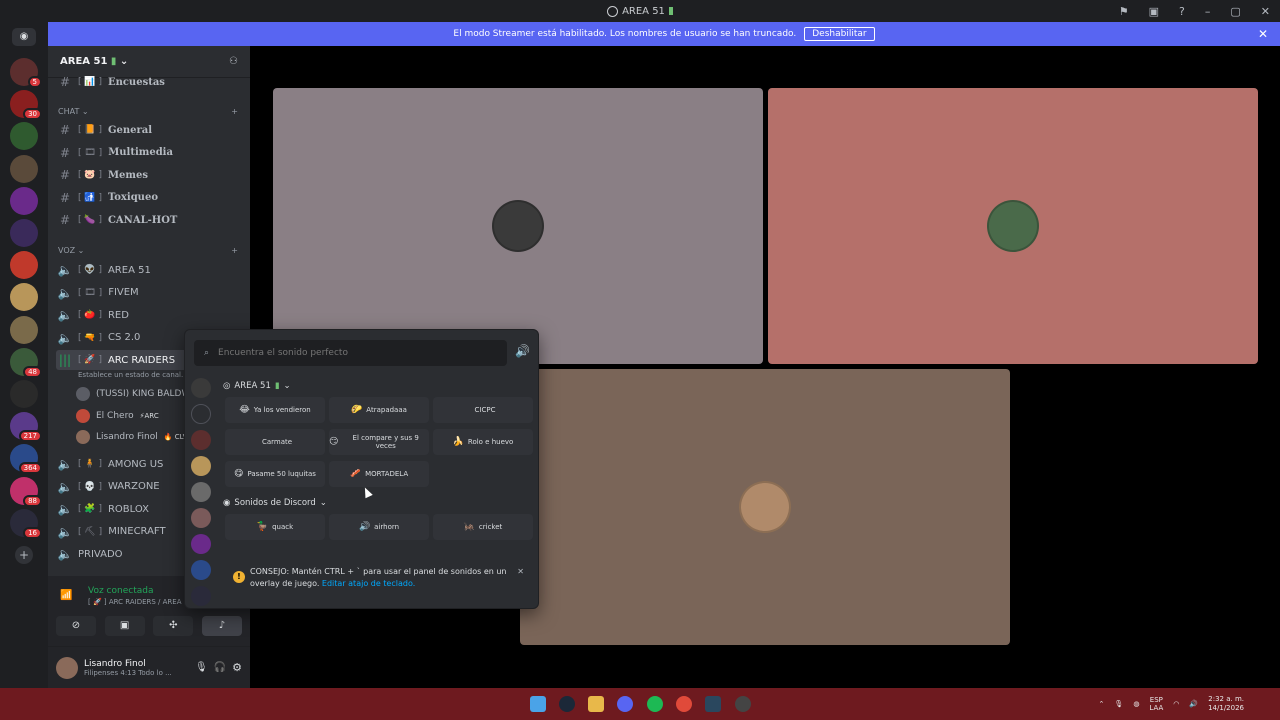 Image resolution: width=1280 pixels, height=720 pixels. What do you see at coordinates (262, 526) in the screenshot?
I see `sound-emoji: 🦆` at bounding box center [262, 526].